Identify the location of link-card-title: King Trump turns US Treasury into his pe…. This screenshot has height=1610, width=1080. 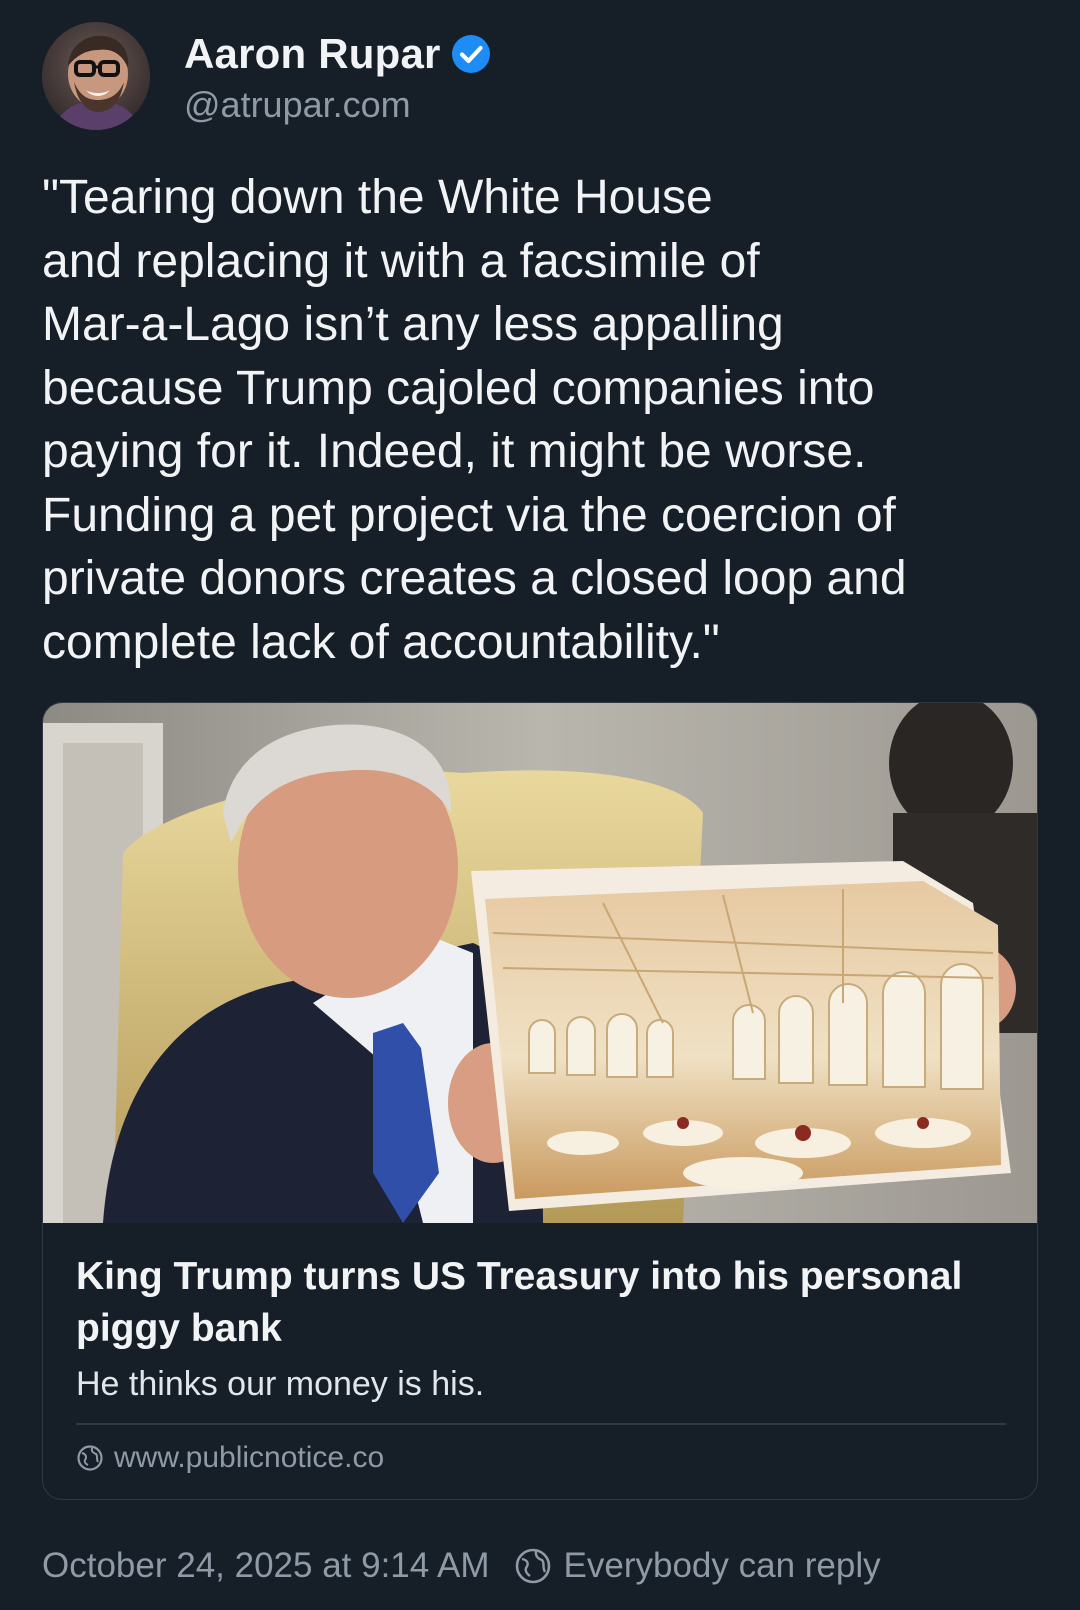
(541, 1303).